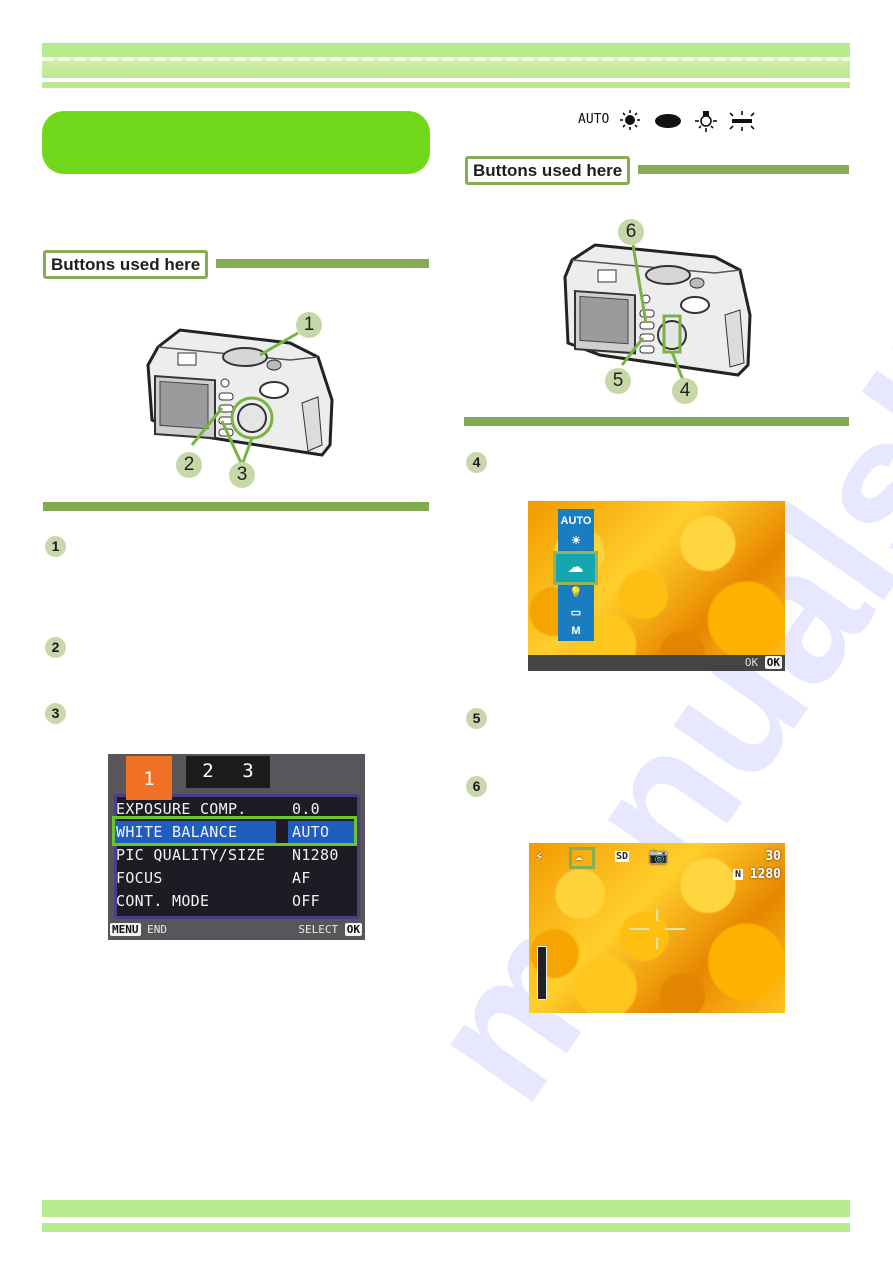 This screenshot has height=1263, width=893. Describe the element at coordinates (576, 521) in the screenshot. I see `wb-option-auto: AUTO` at that location.